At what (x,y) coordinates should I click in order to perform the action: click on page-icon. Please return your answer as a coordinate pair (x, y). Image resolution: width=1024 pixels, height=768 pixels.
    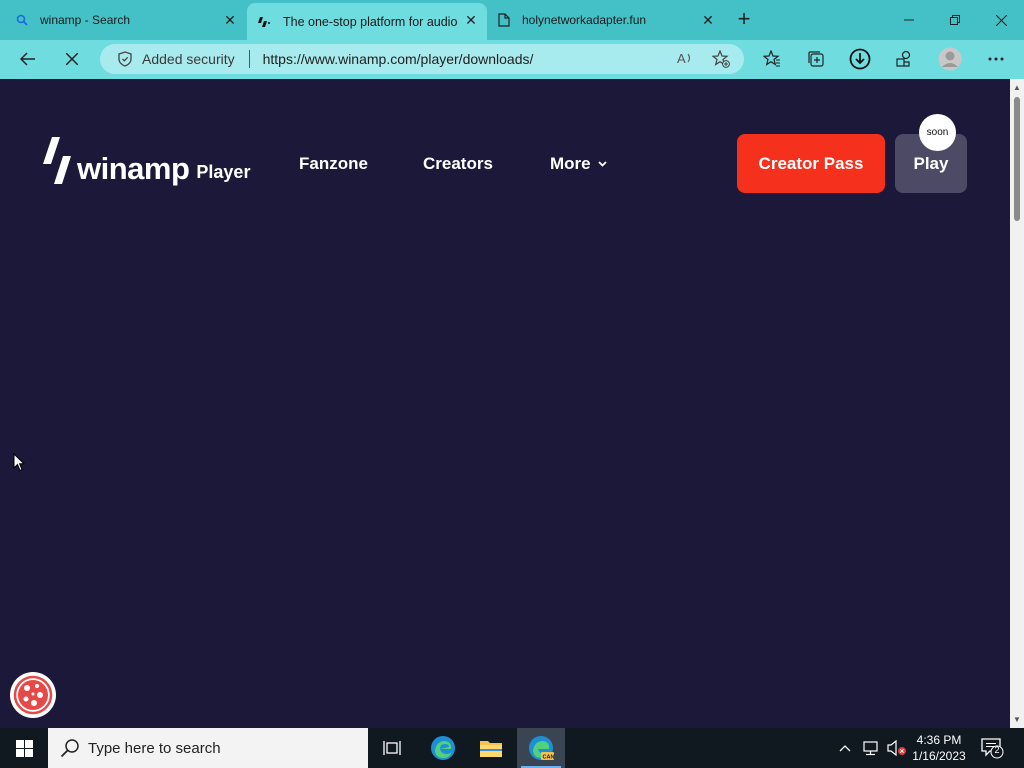
    Looking at the image, I should click on (504, 20).